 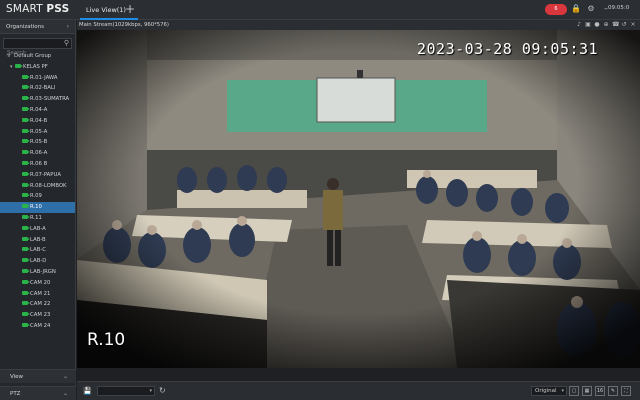 I want to click on camera-label: CAM 22, so click(x=40, y=304).